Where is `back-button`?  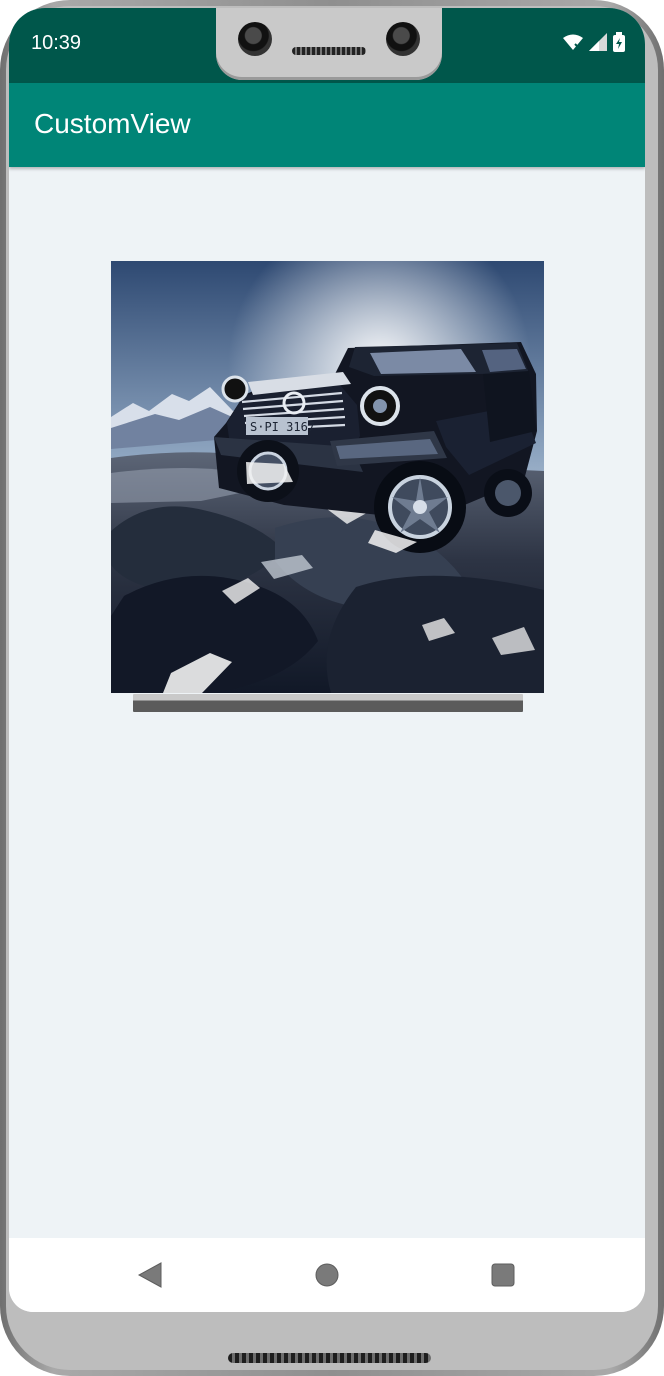
back-button is located at coordinates (150, 1275).